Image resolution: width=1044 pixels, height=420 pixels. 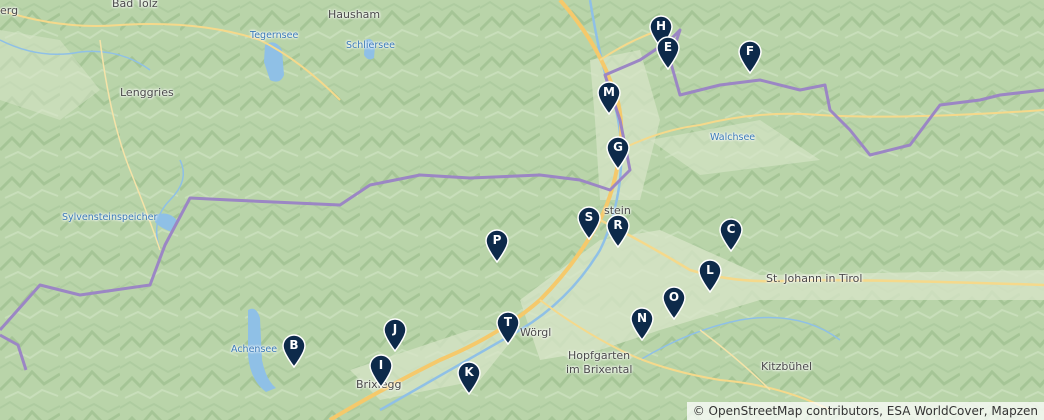 What do you see at coordinates (147, 92) in the screenshot?
I see `place-label-lenggries: Lenggries` at bounding box center [147, 92].